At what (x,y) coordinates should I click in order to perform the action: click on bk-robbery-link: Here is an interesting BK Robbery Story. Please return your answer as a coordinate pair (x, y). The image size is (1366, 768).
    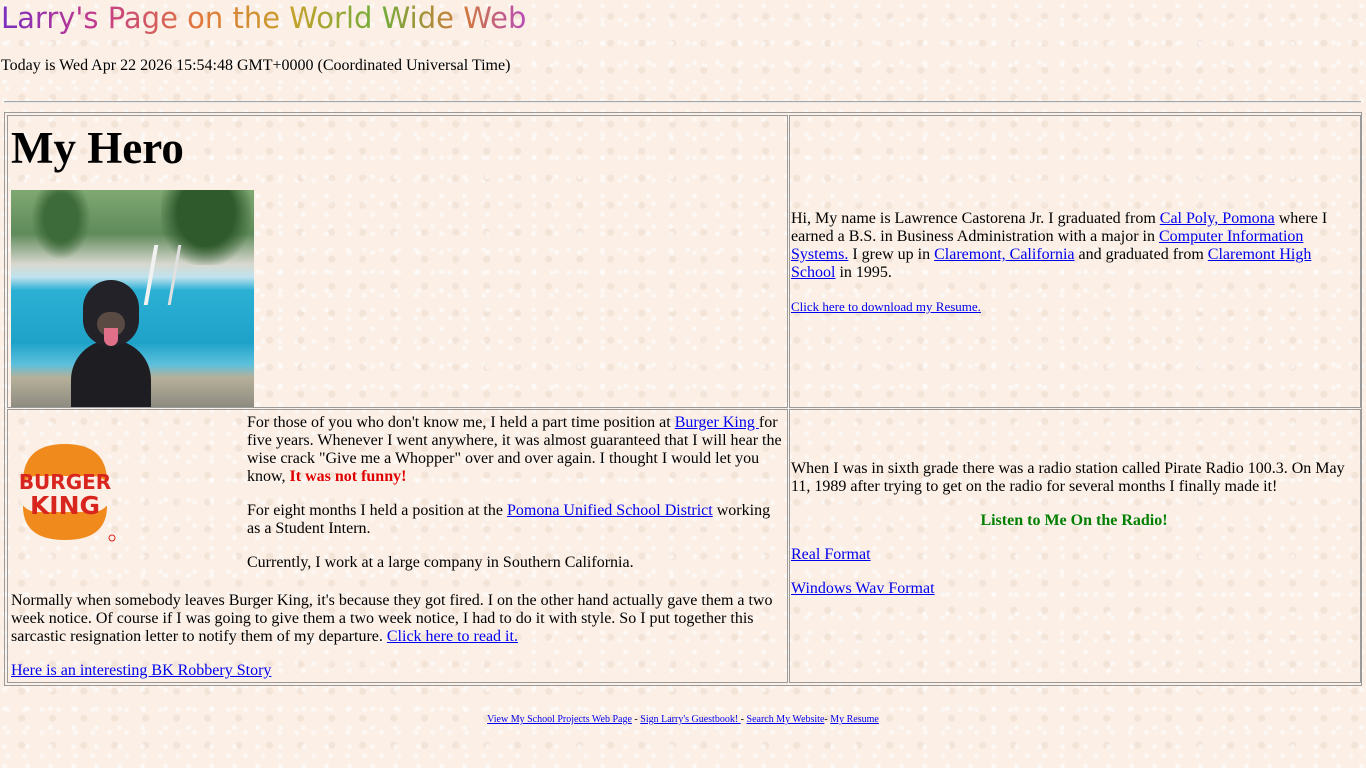
    Looking at the image, I should click on (141, 671).